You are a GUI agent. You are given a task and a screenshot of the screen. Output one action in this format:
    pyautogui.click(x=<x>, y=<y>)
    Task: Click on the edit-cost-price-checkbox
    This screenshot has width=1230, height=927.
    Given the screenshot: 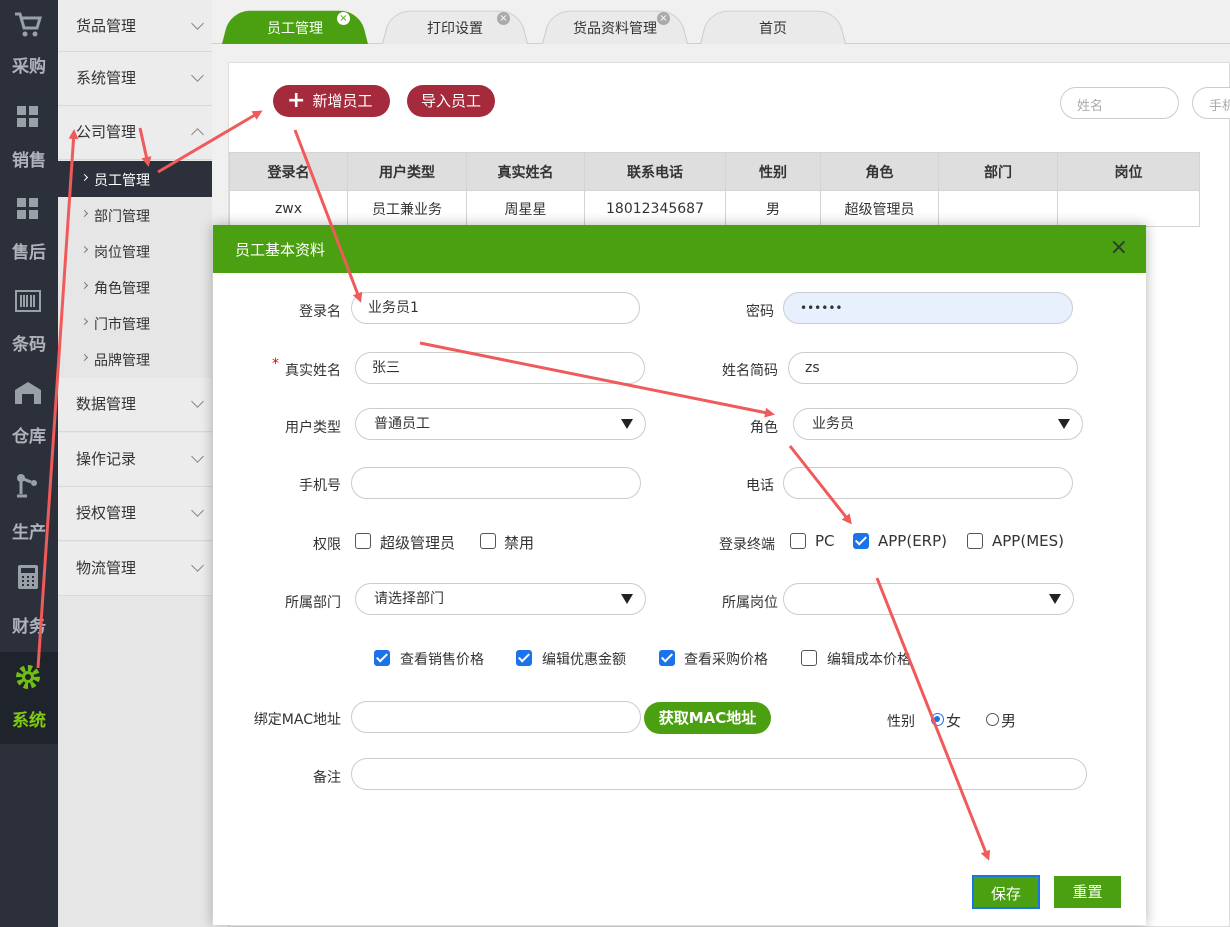 What is the action you would take?
    pyautogui.click(x=809, y=658)
    